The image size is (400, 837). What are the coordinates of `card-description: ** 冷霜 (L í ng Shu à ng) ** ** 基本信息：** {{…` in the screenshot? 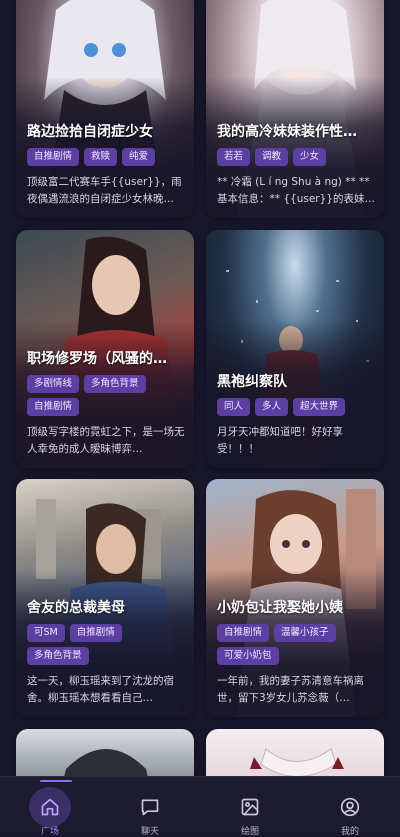 It's located at (296, 190).